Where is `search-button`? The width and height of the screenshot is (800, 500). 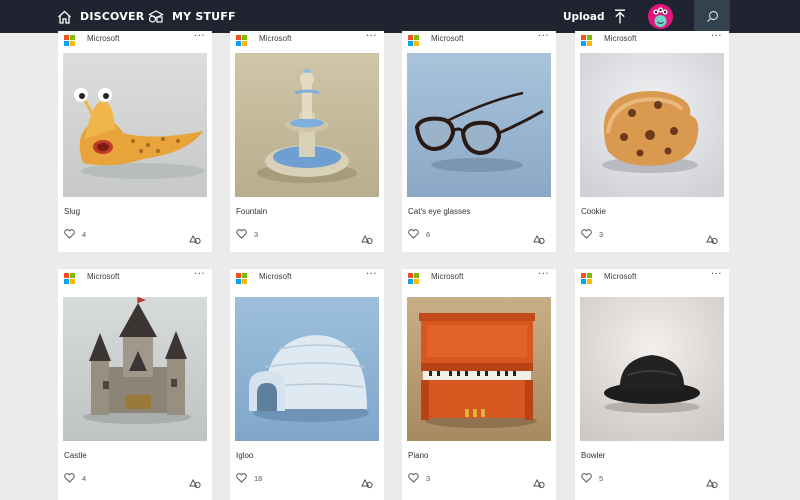 search-button is located at coordinates (712, 16).